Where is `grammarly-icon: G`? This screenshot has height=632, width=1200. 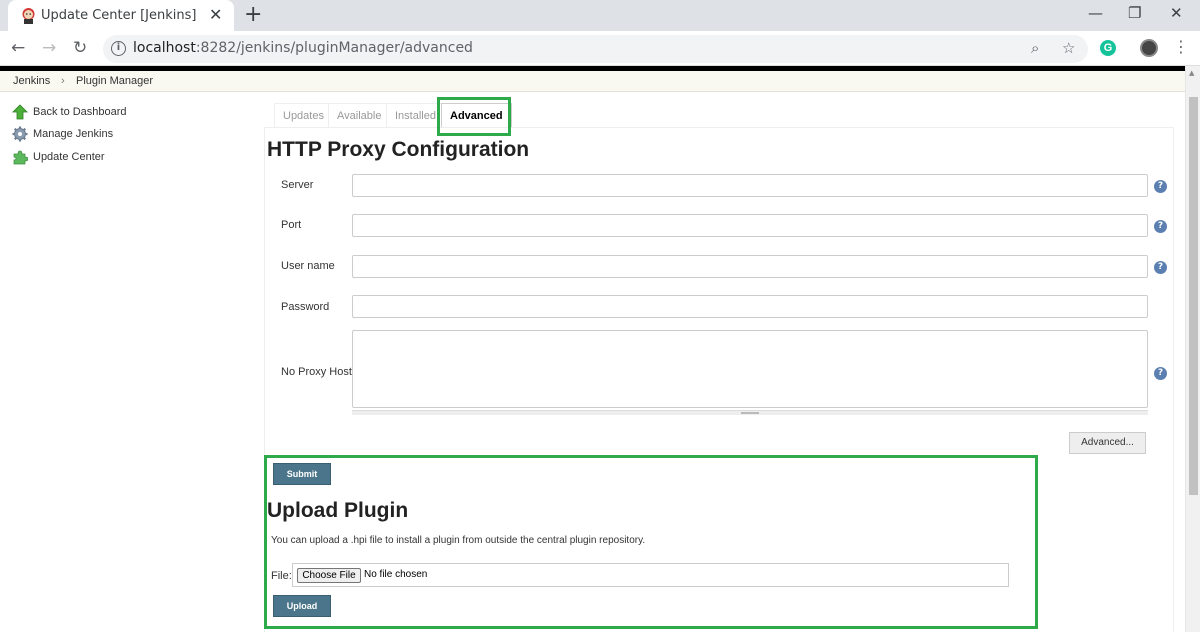 grammarly-icon: G is located at coordinates (1108, 48).